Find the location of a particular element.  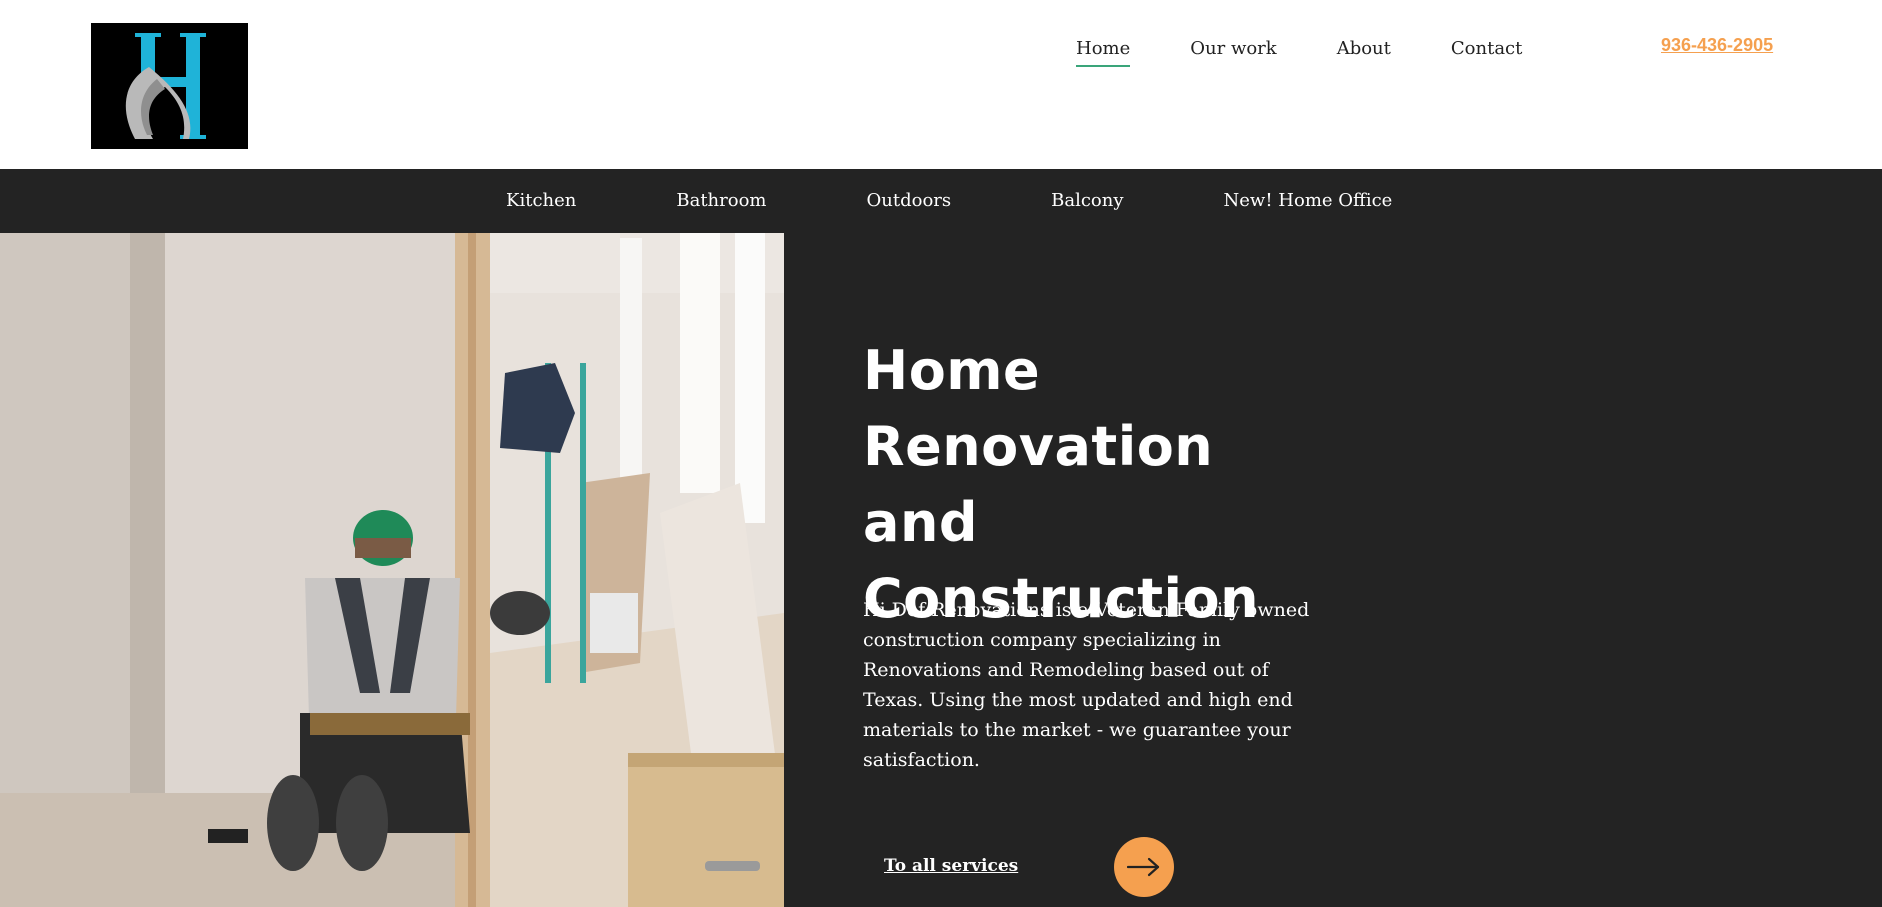

subnav-item-home-office: New! Home Office is located at coordinates (1308, 200).